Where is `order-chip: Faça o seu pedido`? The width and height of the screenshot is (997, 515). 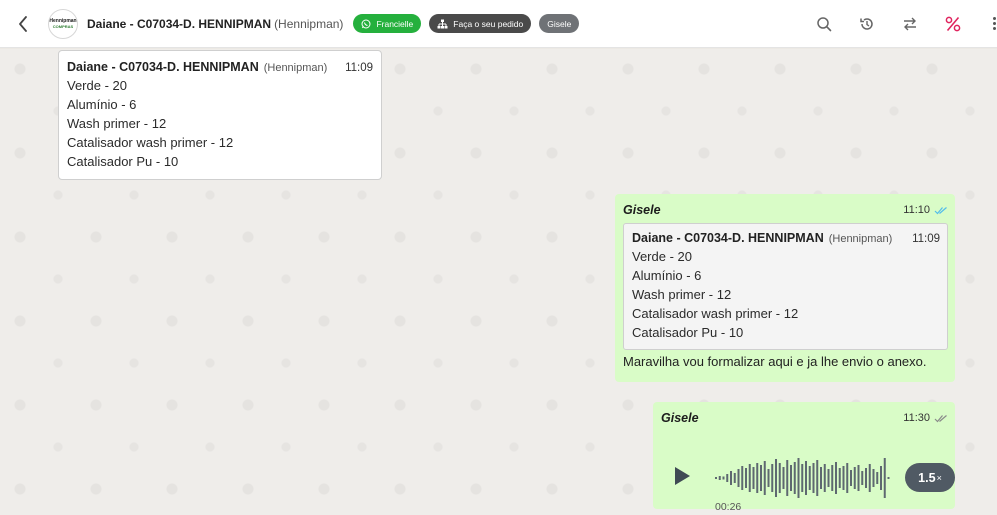
order-chip: Faça o seu pedido is located at coordinates (480, 23).